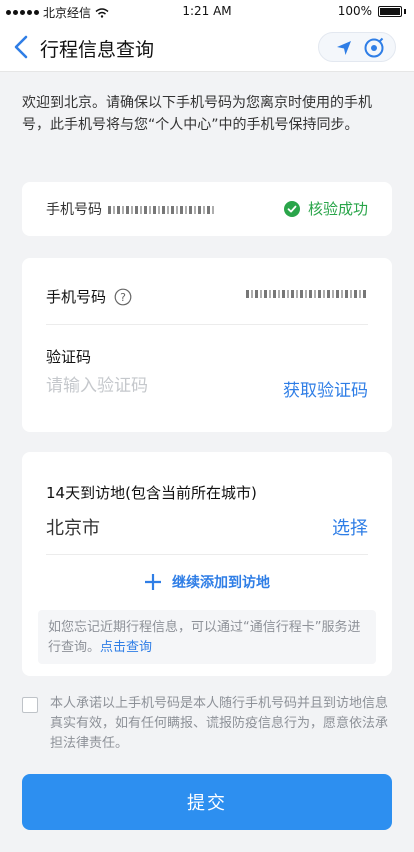 The width and height of the screenshot is (414, 852). I want to click on submit-button: 提交, so click(207, 802).